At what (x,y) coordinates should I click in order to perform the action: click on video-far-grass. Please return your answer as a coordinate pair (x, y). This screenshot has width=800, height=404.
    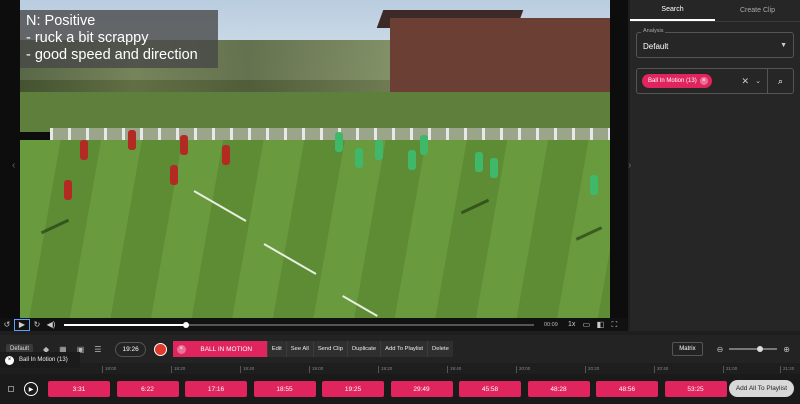
    Looking at the image, I should click on (315, 112).